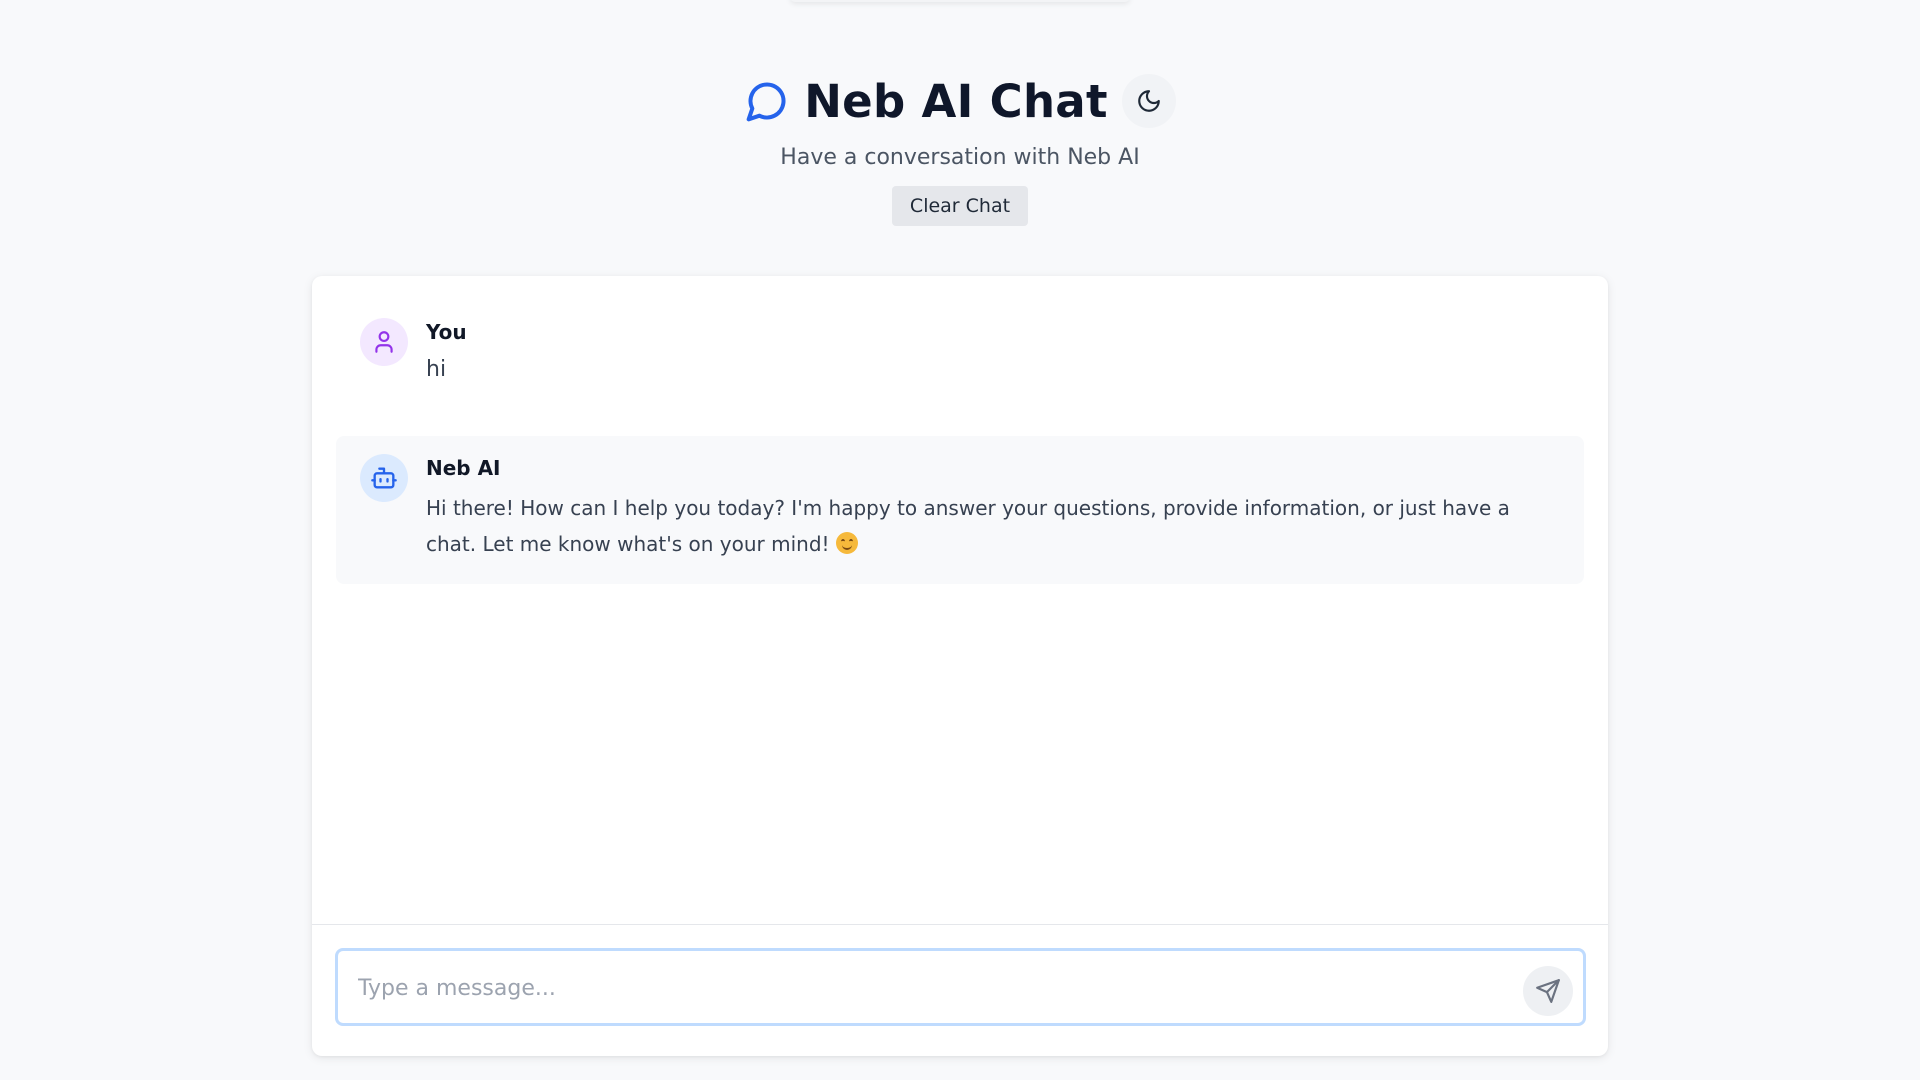 The height and width of the screenshot is (1080, 1920). Describe the element at coordinates (846, 543) in the screenshot. I see `smiling-face-emoji-icon` at that location.